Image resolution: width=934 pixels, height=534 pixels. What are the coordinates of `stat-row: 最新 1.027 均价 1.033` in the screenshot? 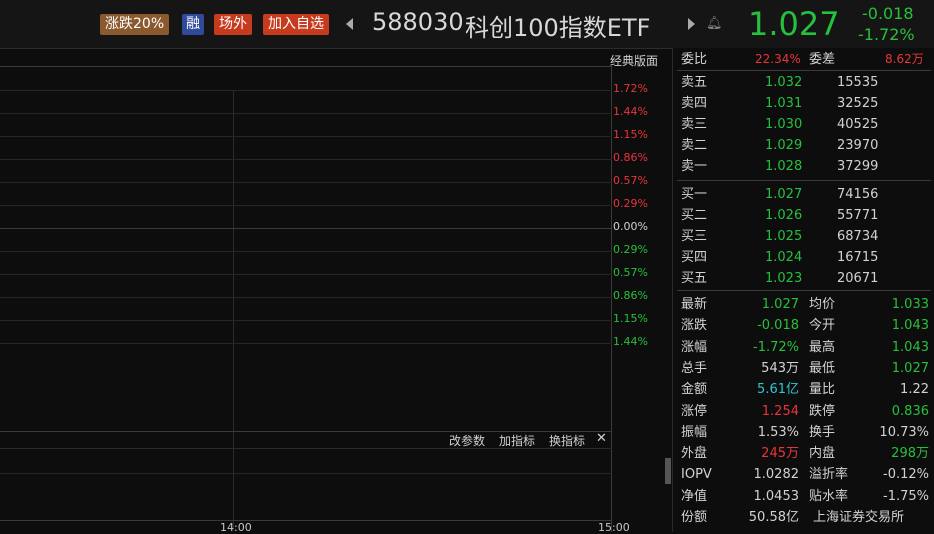 It's located at (803, 304).